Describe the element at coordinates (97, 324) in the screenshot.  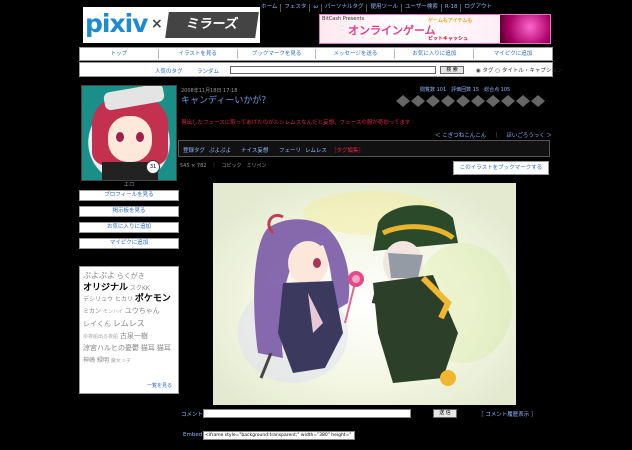
I see `tag-cloud-item: レイくん` at that location.